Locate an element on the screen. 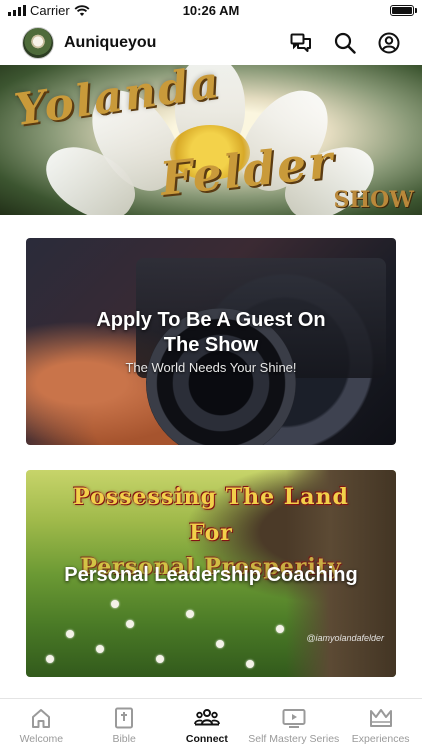 This screenshot has width=422, height=750. tab-label: Self Mastery Series is located at coordinates (294, 739).